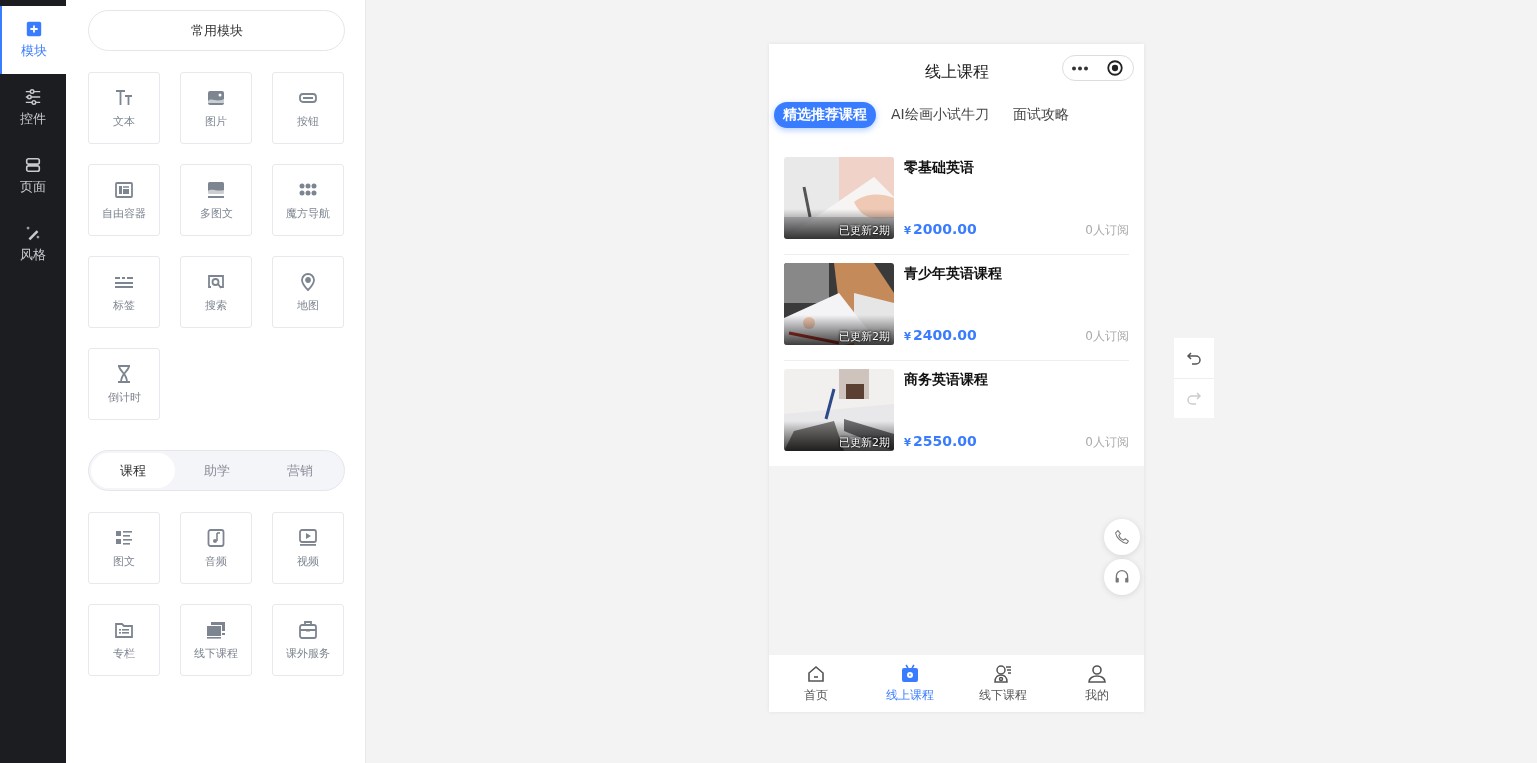  Describe the element at coordinates (216, 629) in the screenshot. I see `screens-icon` at that location.